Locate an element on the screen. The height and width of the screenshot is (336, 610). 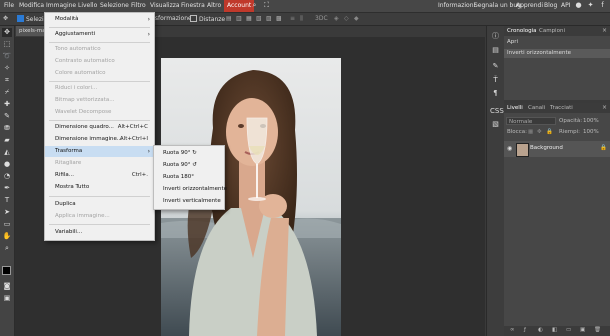
link-apprendi: Apprendi is located at coordinates (529, 5).